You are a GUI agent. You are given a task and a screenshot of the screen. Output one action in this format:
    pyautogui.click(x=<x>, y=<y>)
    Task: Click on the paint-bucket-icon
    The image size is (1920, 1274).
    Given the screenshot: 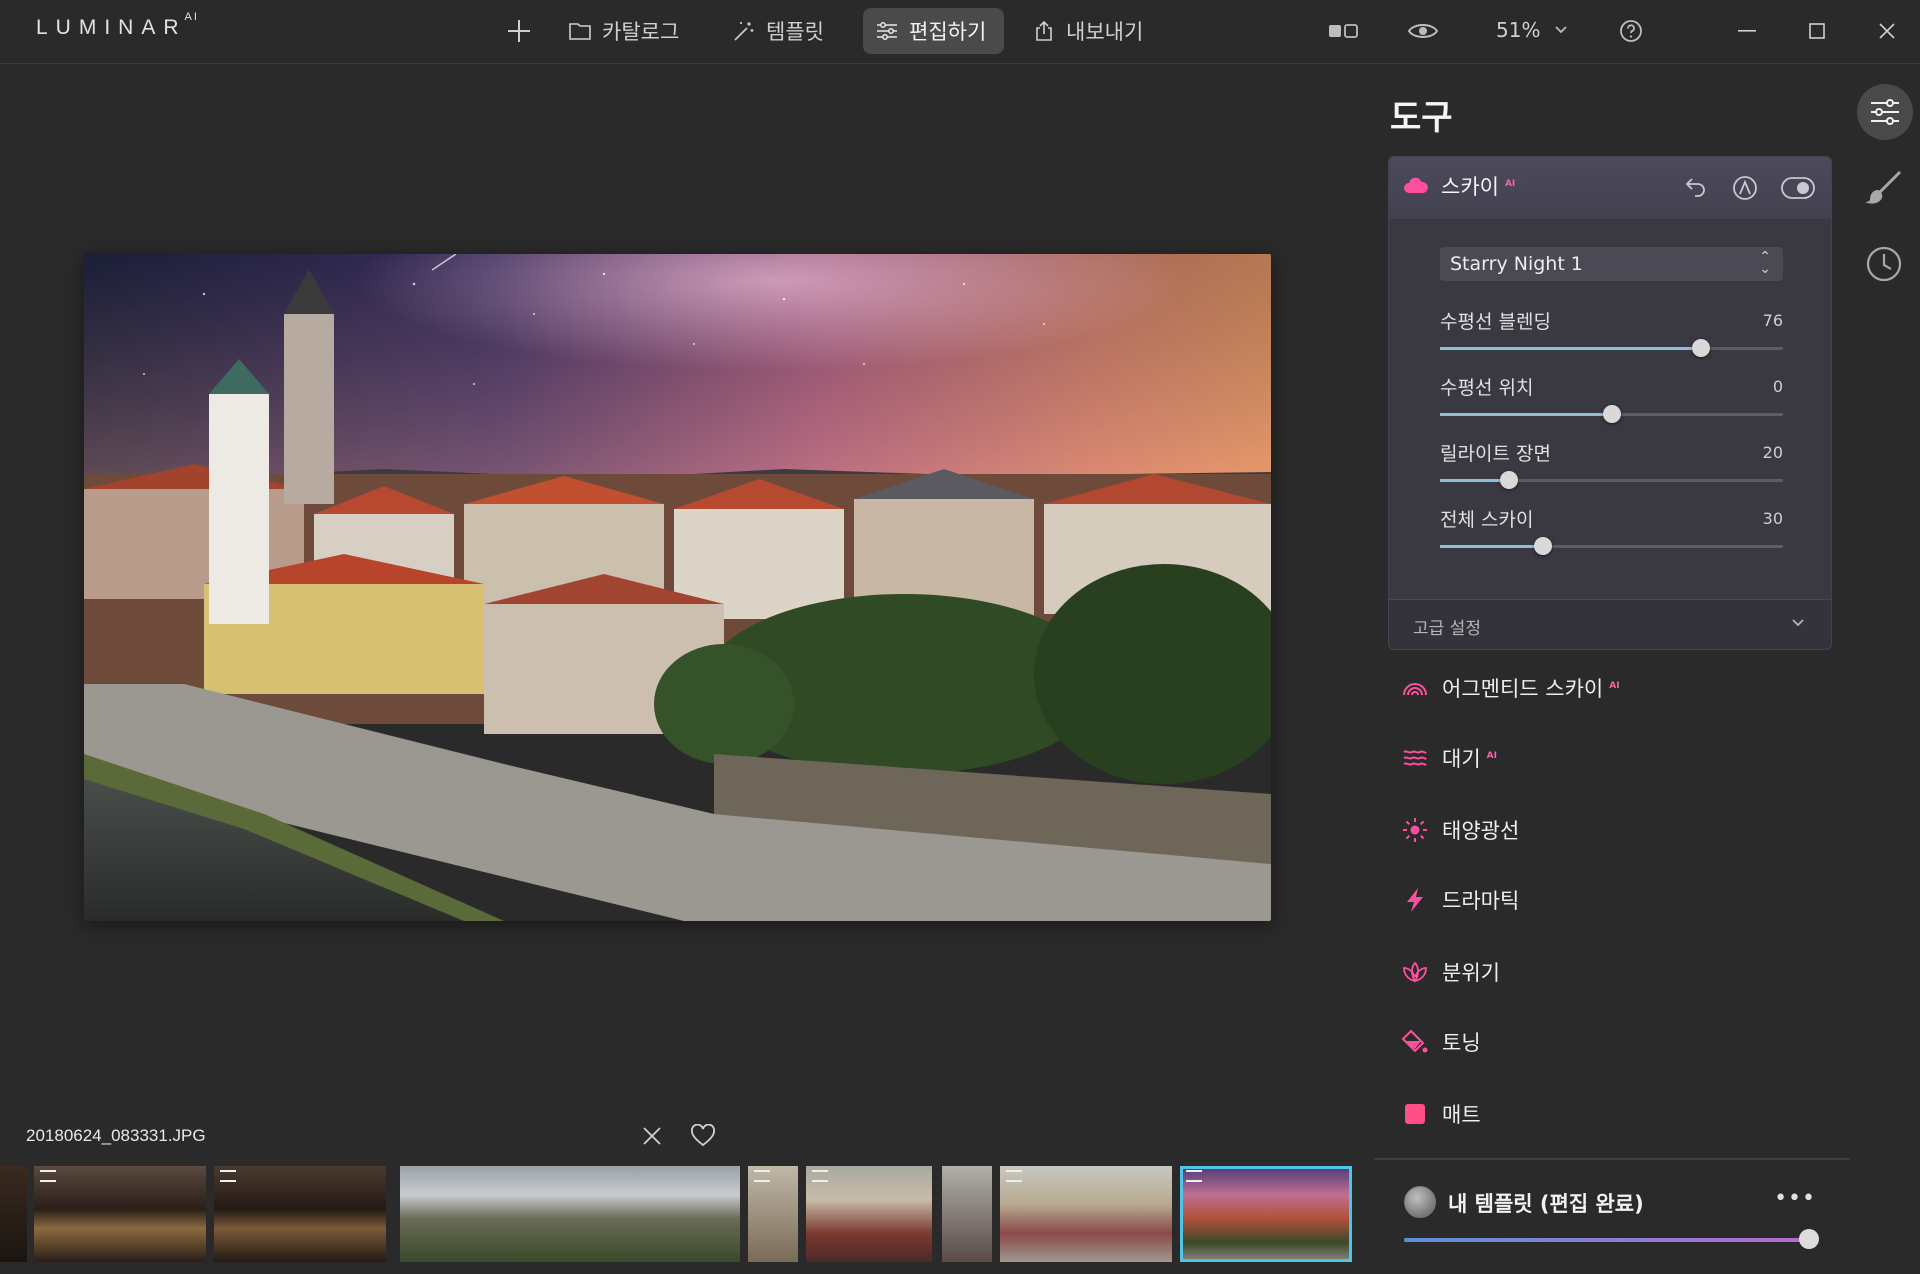 What is the action you would take?
    pyautogui.click(x=1415, y=1042)
    